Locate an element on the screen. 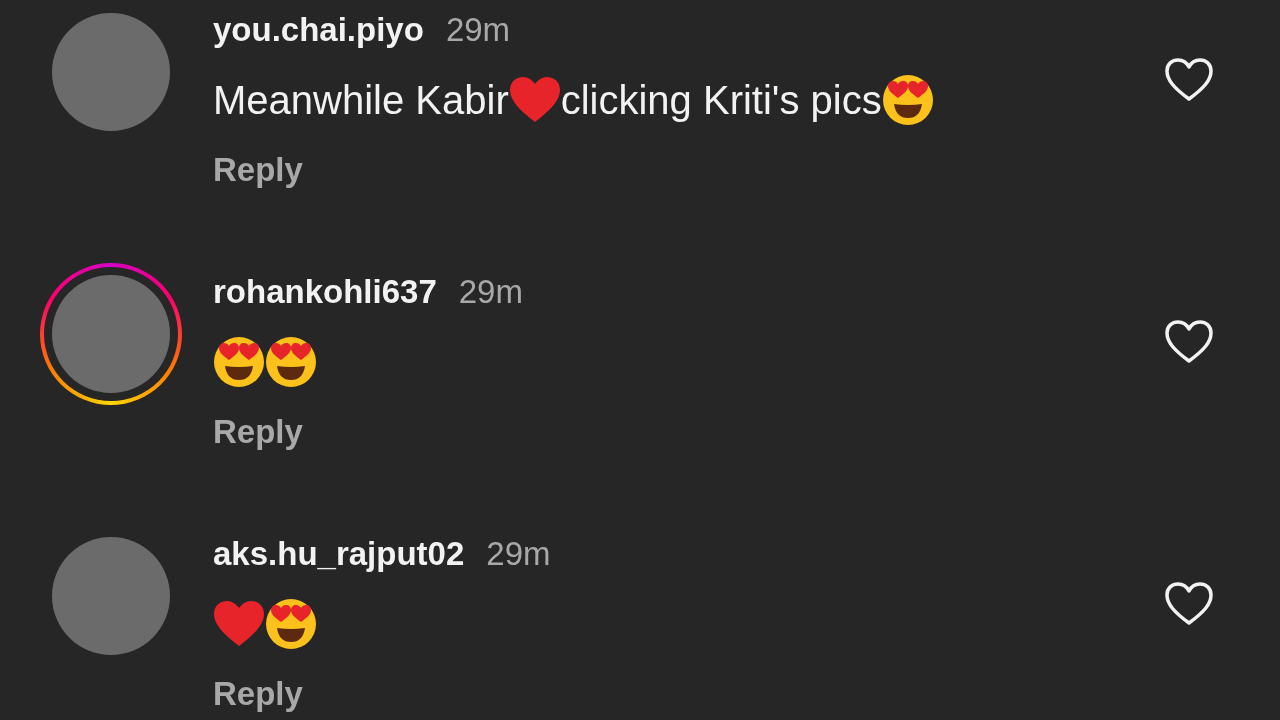  comment-text: clicking Kriti's pics is located at coordinates (721, 100).